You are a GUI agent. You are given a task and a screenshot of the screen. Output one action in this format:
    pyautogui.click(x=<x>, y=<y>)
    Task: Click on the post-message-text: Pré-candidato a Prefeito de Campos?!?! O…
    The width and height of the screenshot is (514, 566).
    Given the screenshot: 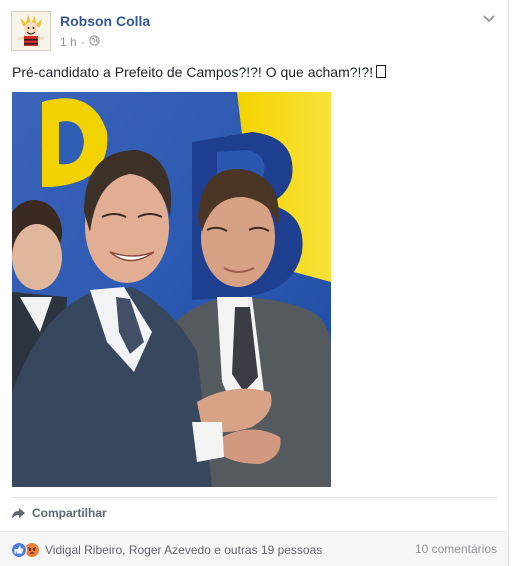 What is the action you would take?
    pyautogui.click(x=193, y=72)
    